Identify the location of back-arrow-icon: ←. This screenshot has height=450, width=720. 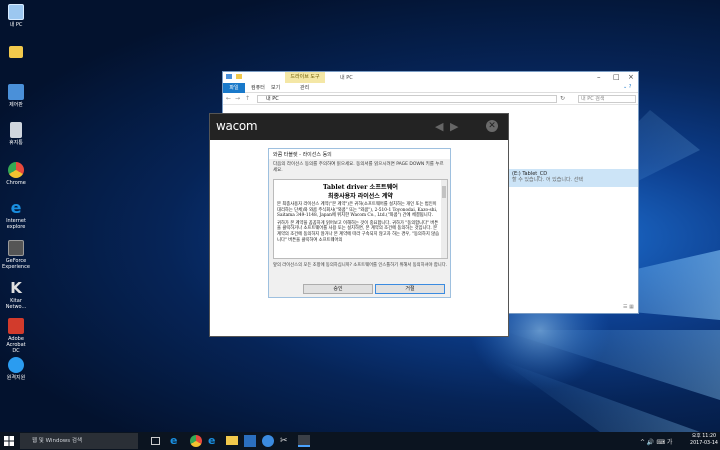
(228, 98).